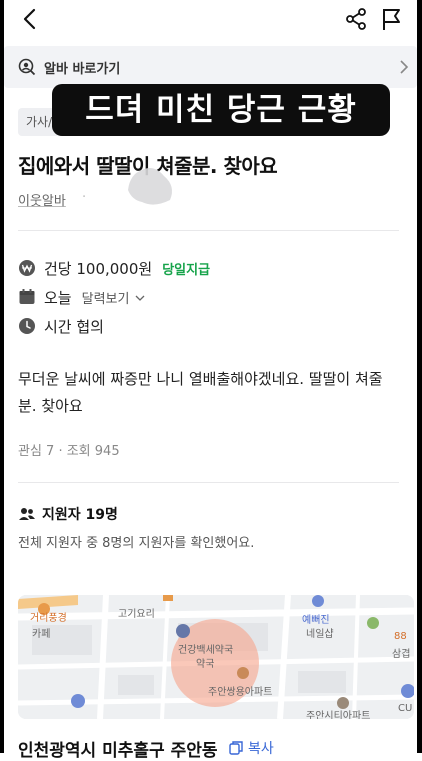 The image size is (422, 761). Describe the element at coordinates (210, 67) in the screenshot. I see `job-shortcut-bar: 알바 바로가기` at that location.